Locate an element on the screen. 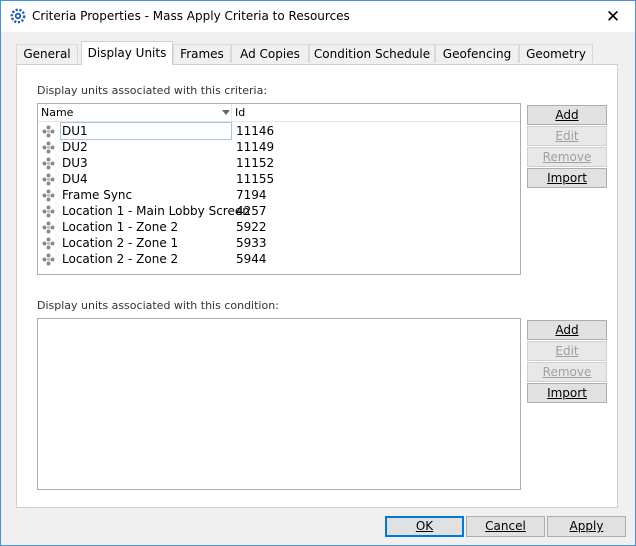 The image size is (636, 546). tab-geometry: Geometry is located at coordinates (556, 53).